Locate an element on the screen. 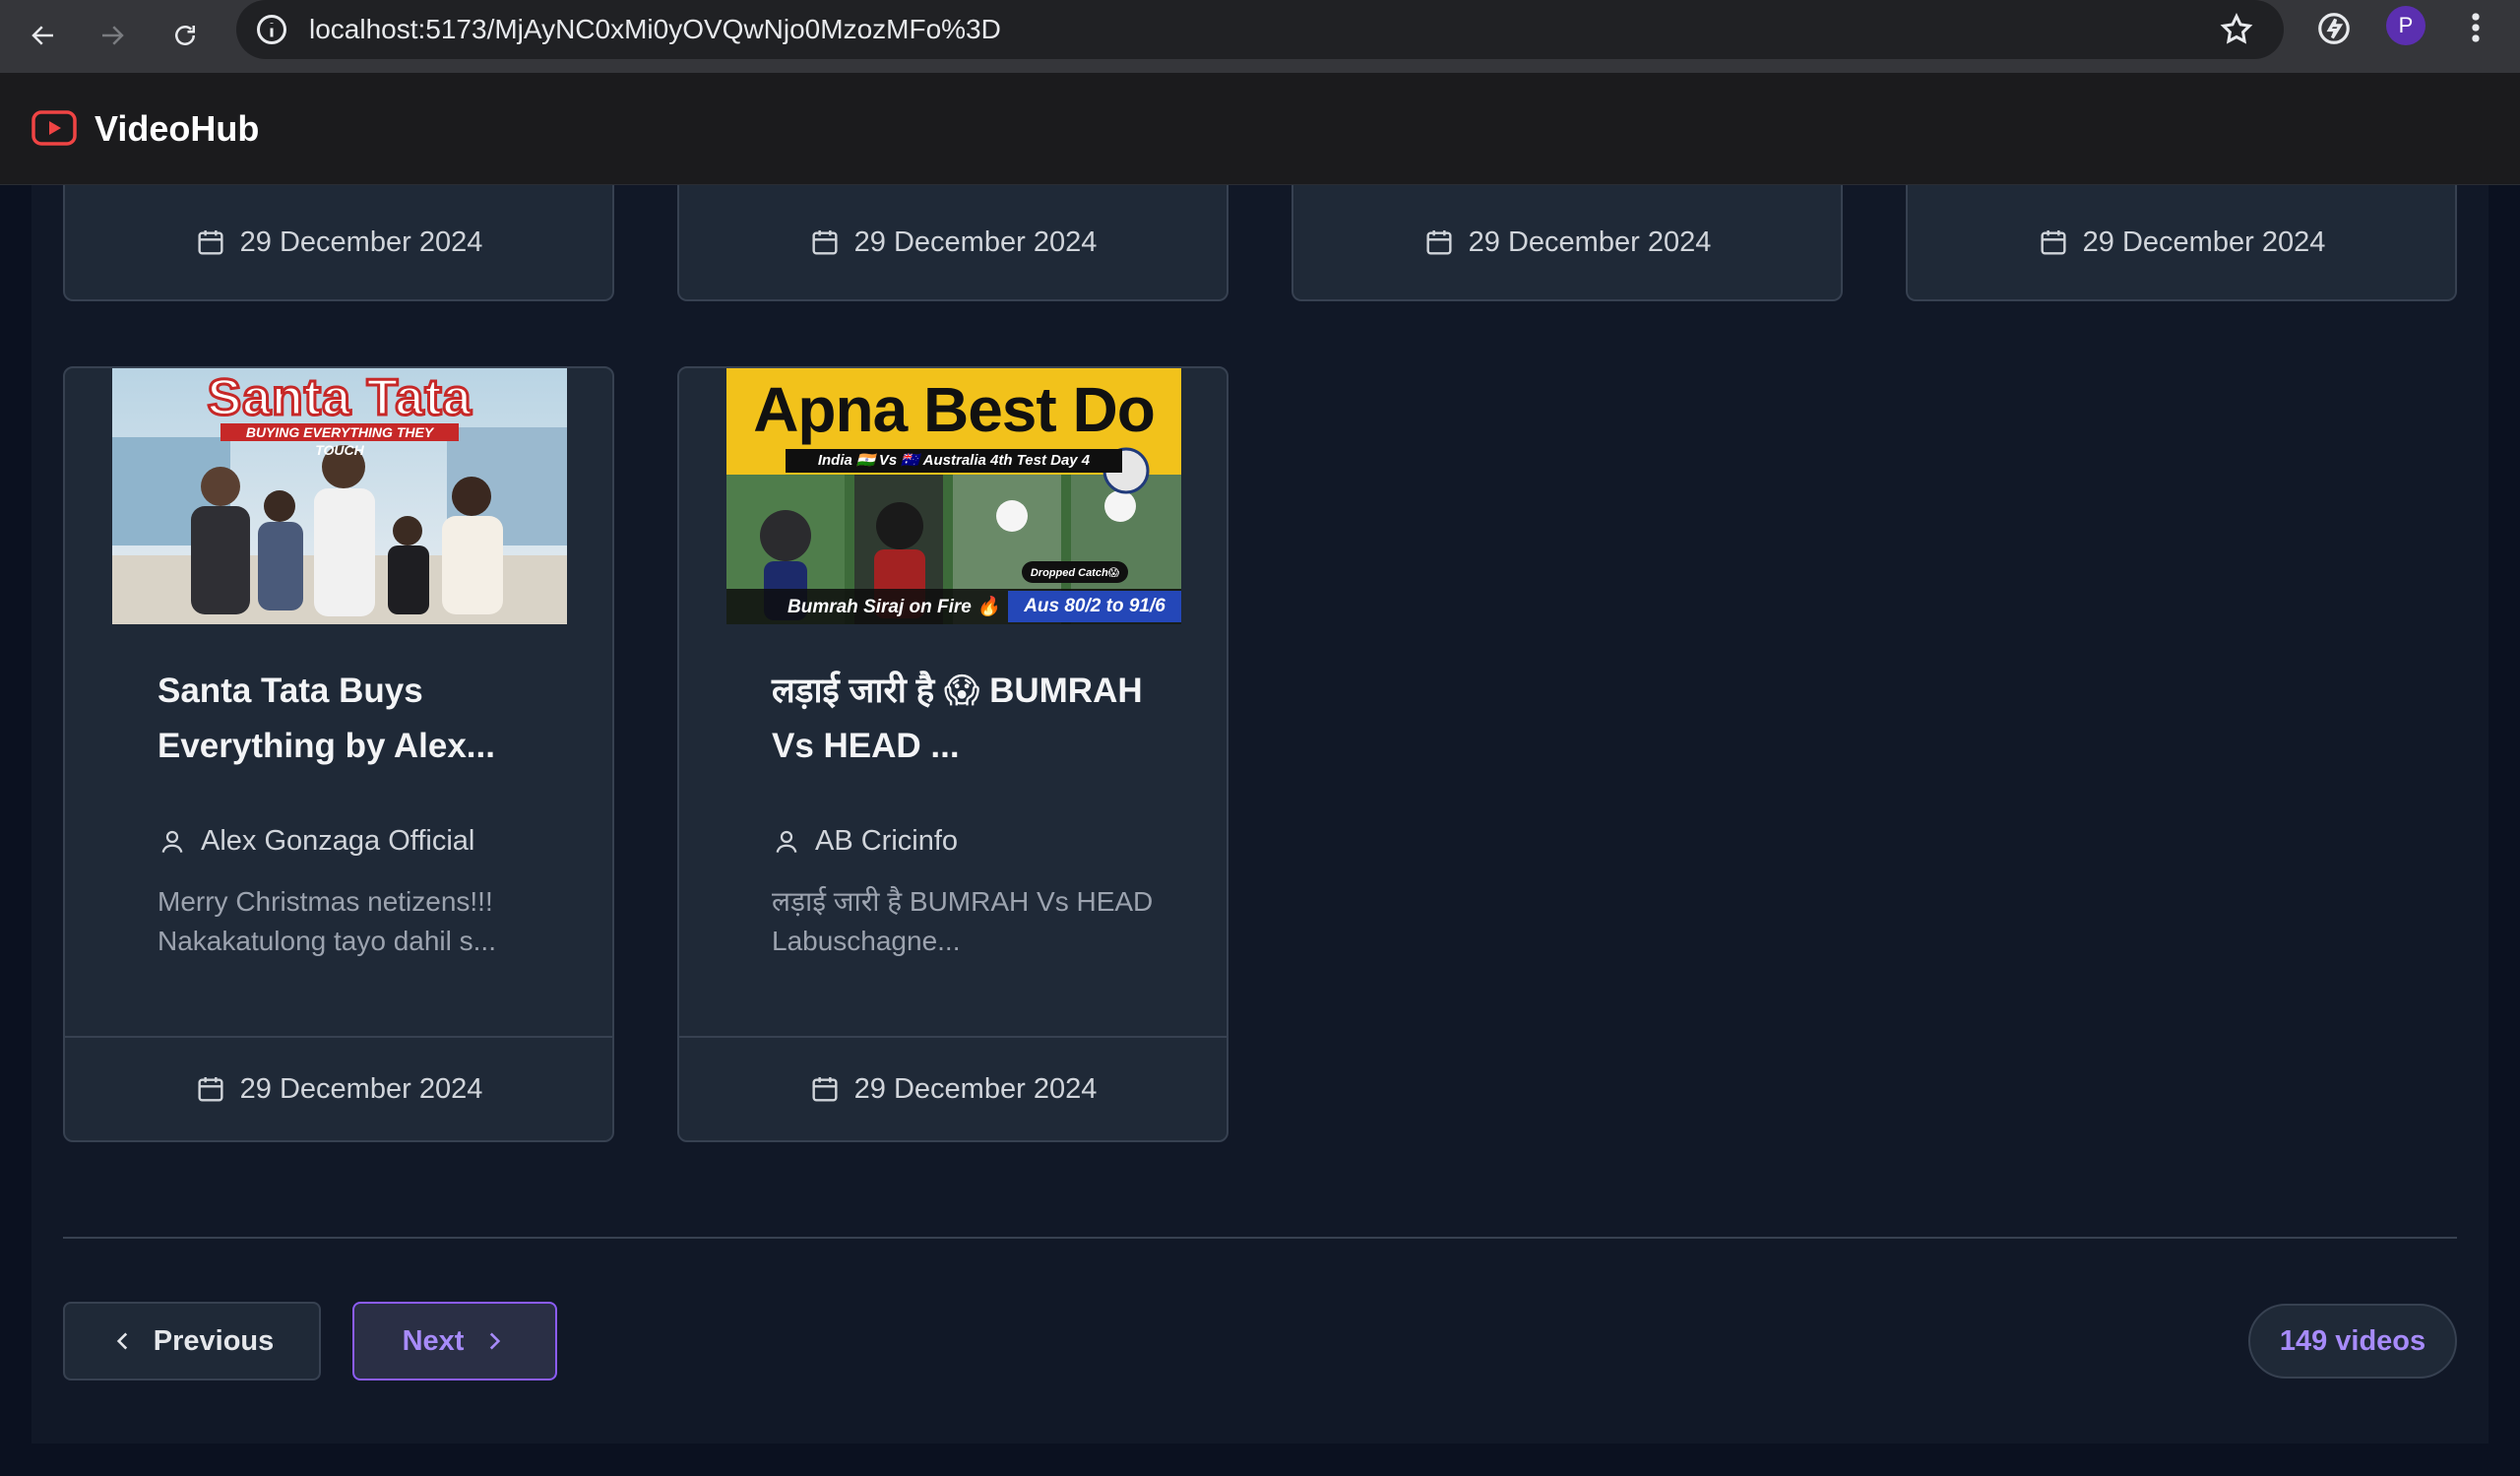 The height and width of the screenshot is (1476, 2520). channel-name: AB Cricinfo is located at coordinates (865, 841).